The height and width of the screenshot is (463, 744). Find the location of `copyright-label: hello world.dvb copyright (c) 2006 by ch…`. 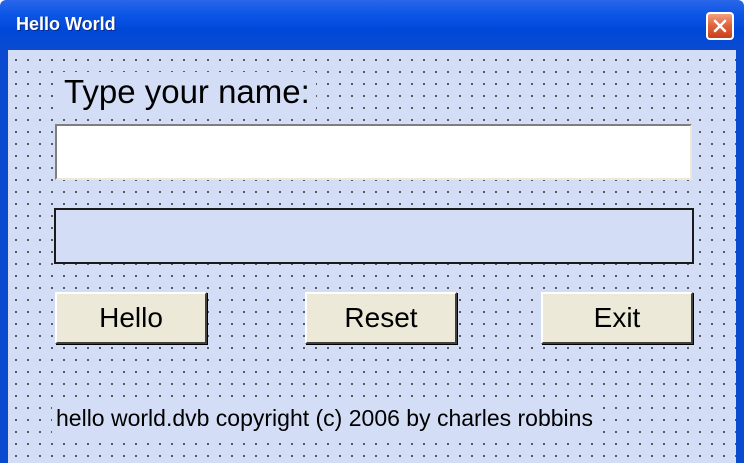

copyright-label: hello world.dvb copyright (c) 2006 by ch… is located at coordinates (325, 418).